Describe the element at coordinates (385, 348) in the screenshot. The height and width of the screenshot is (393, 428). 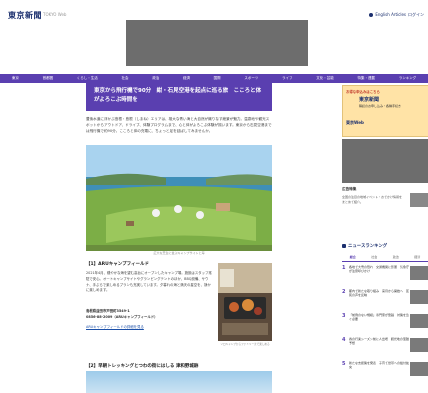
I see `ranking-item: 4 春の行楽シーズン前に人出増 観光地の混雑予想` at that location.